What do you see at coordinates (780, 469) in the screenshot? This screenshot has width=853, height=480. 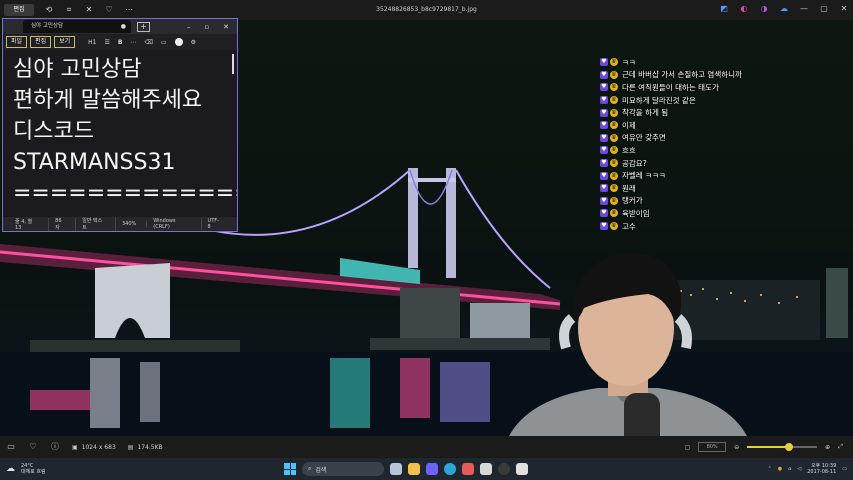 I see `mic-icon: ●` at bounding box center [780, 469].